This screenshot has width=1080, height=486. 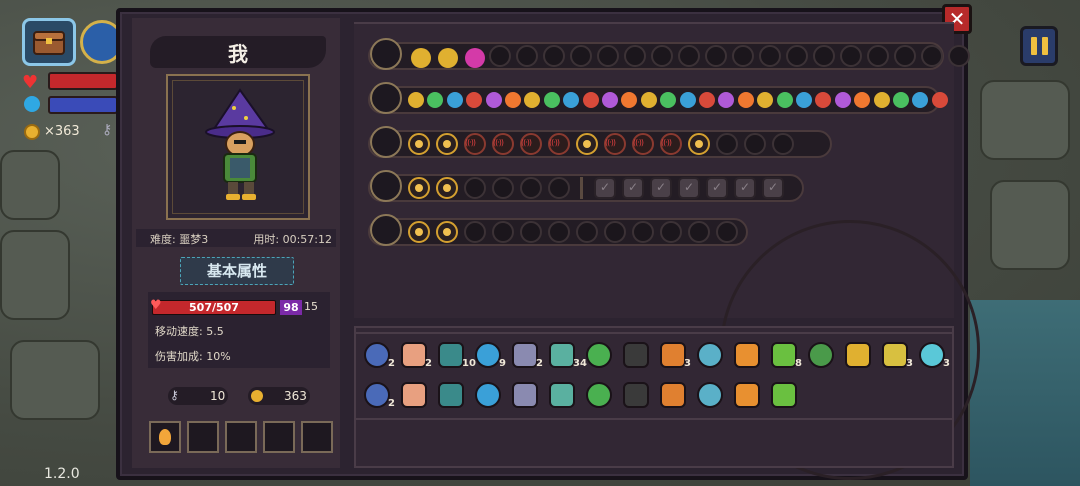 I want to click on bone-icon, so click(x=488, y=395).